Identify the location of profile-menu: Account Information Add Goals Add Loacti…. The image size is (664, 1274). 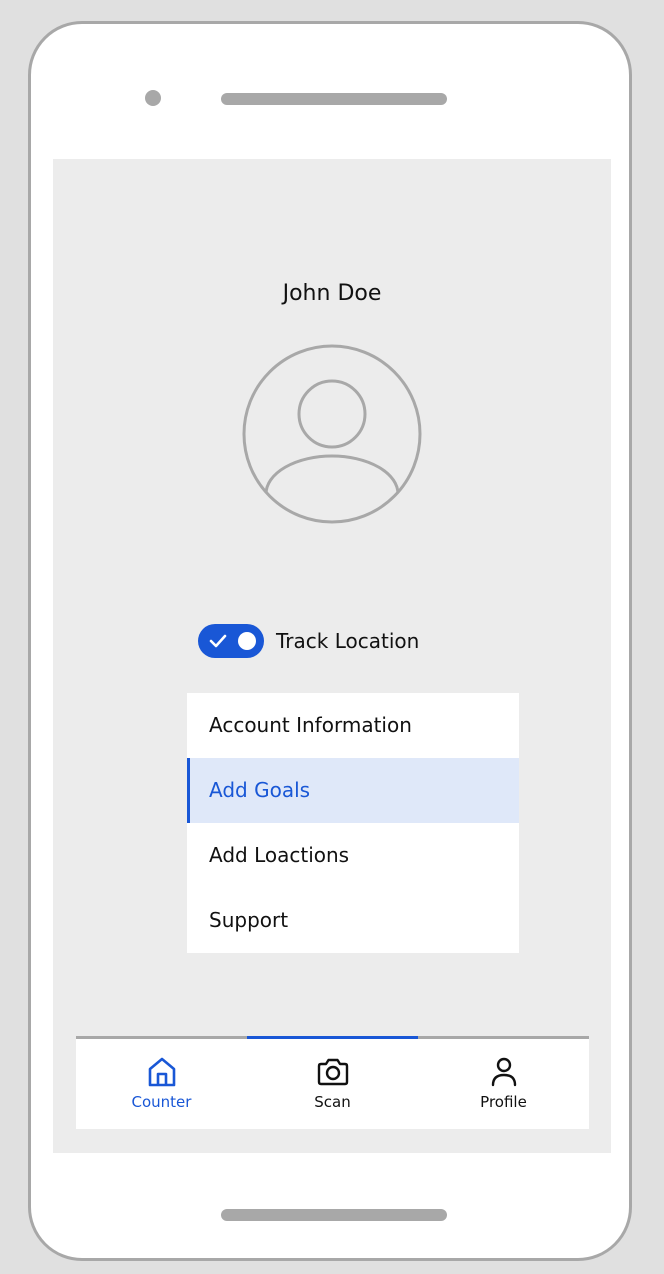
(353, 823).